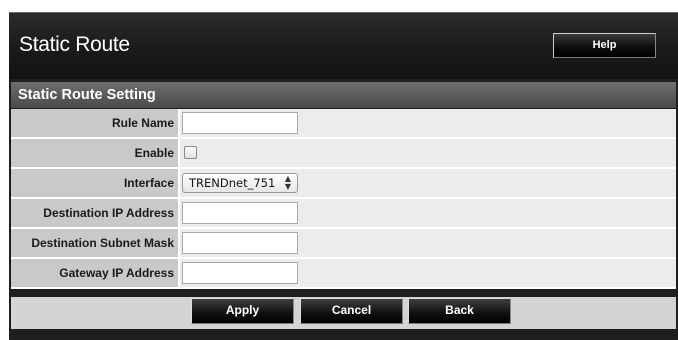 This screenshot has width=678, height=340. I want to click on destination-ip-row: Destination IP Address, so click(343, 213).